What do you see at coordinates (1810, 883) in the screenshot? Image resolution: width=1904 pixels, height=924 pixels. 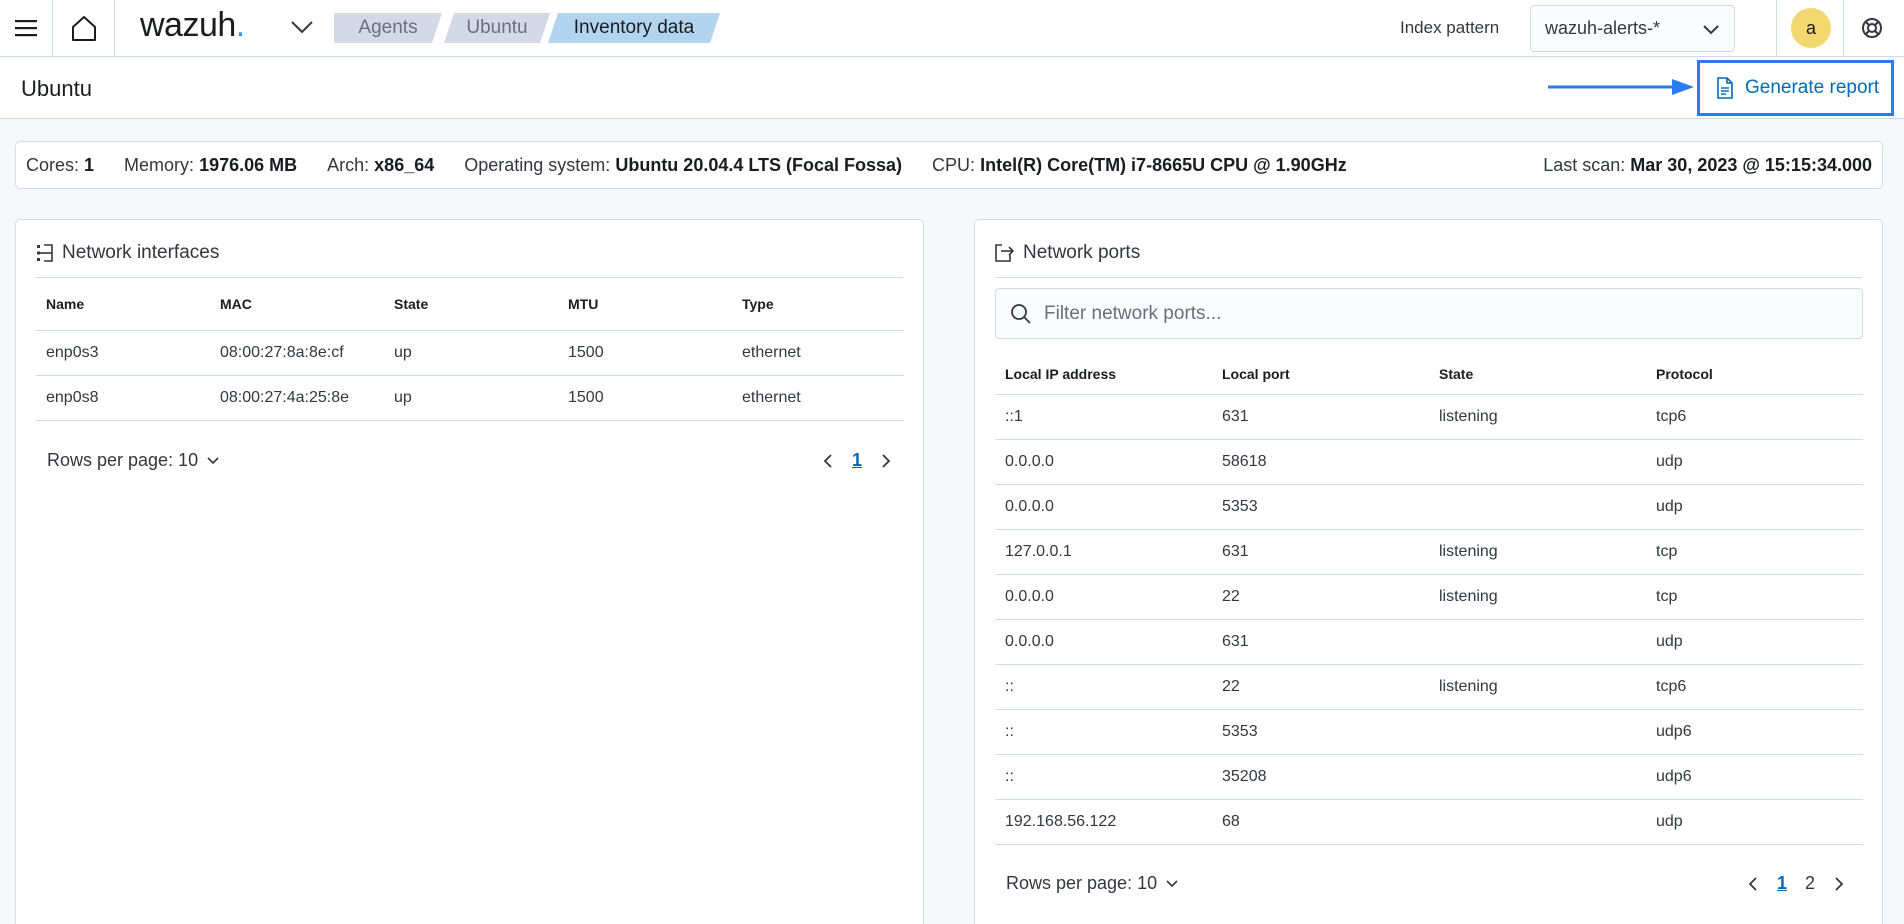 I see `page-button: 2` at bounding box center [1810, 883].